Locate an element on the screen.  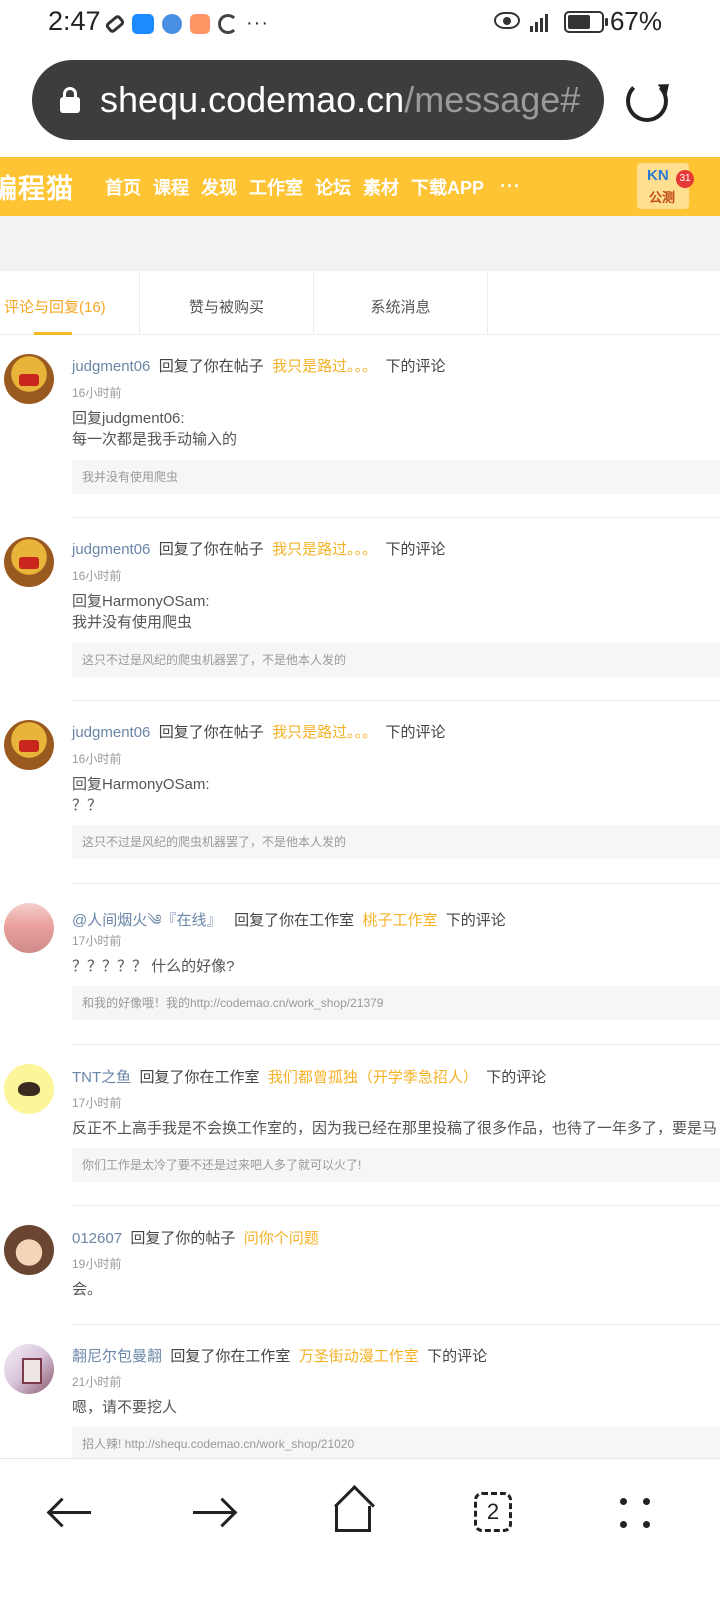
status-time: 2:47 is located at coordinates (74, 21).